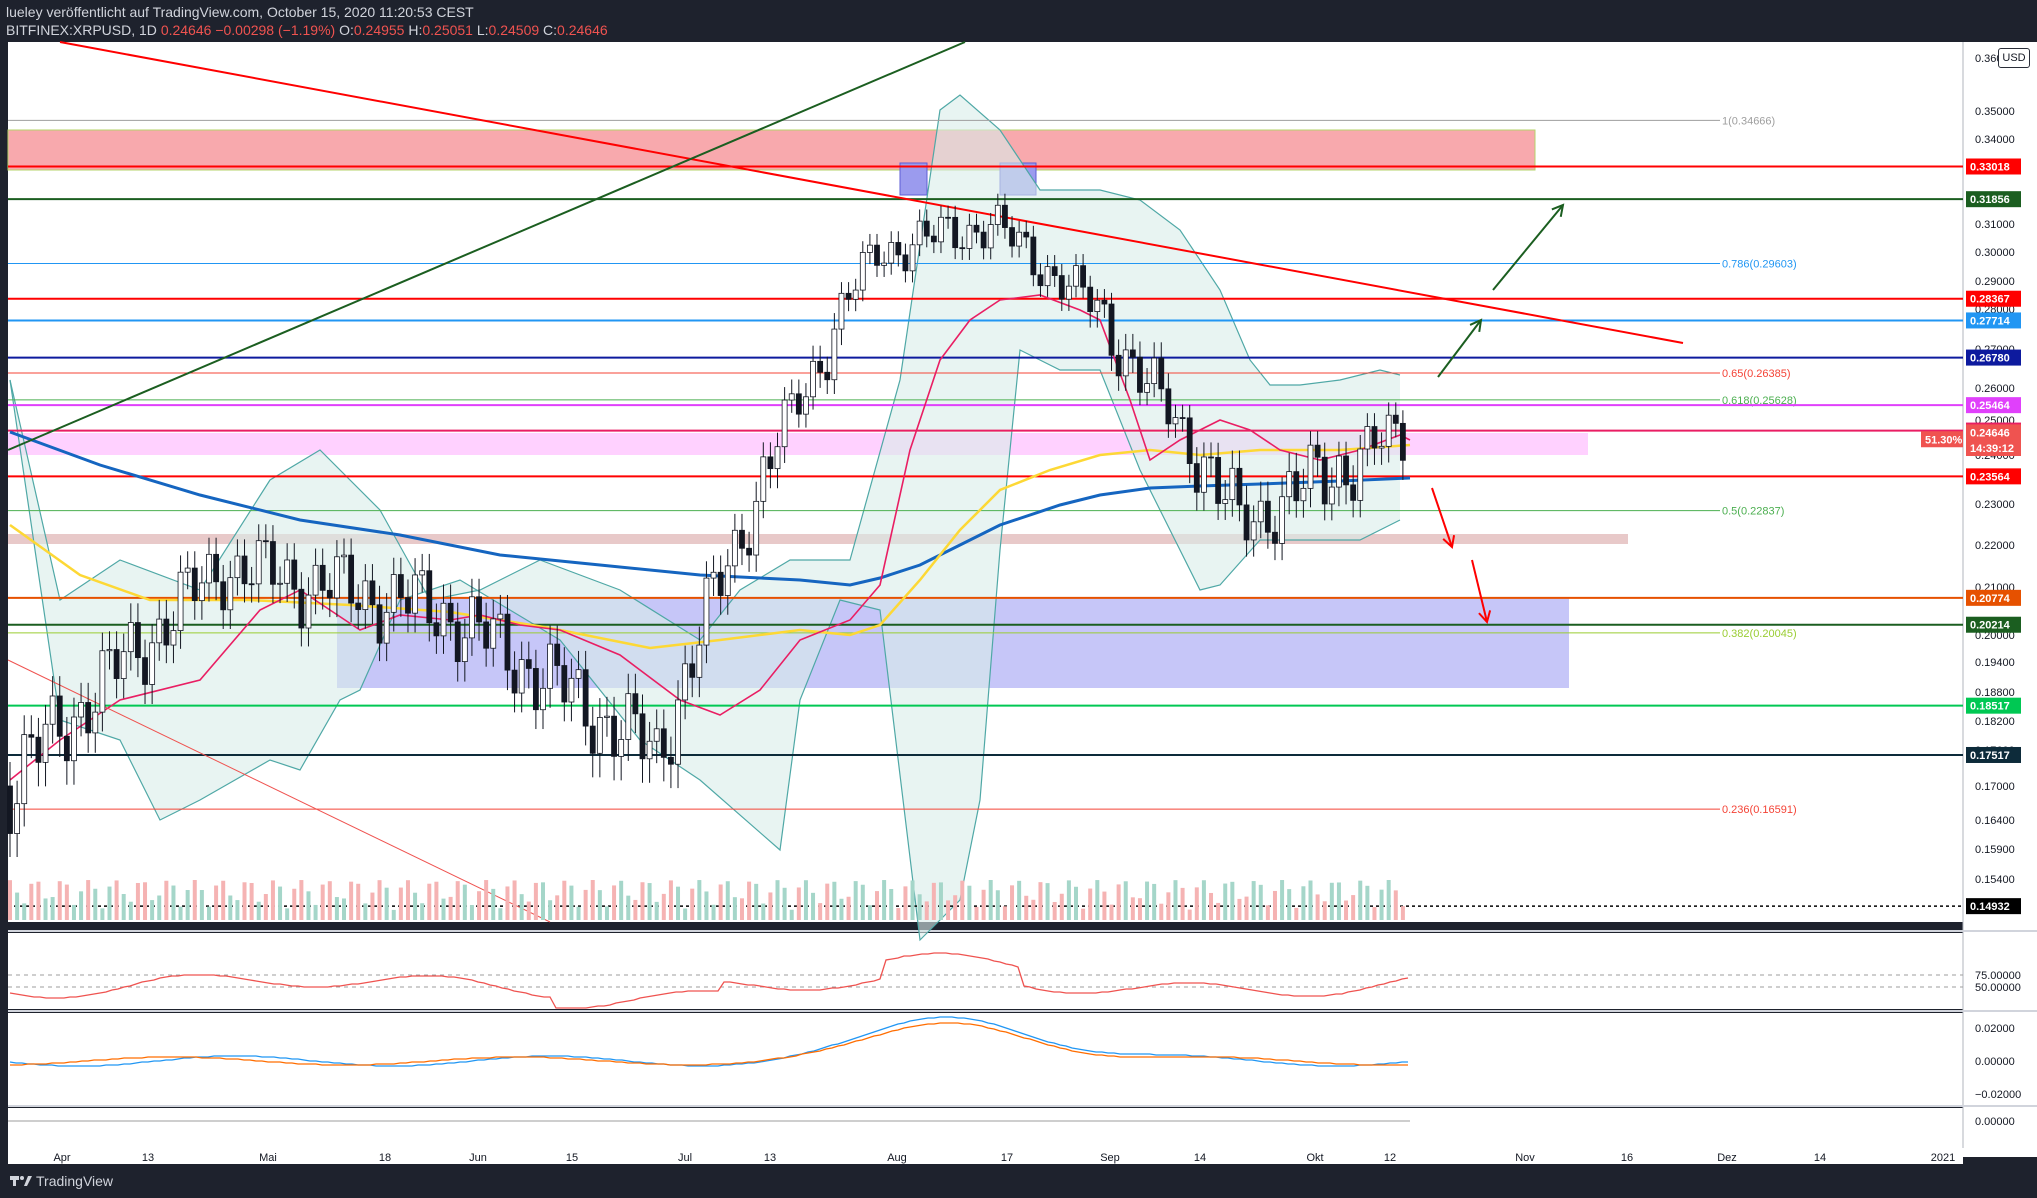 The width and height of the screenshot is (2037, 1198). Describe the element at coordinates (346, 30) in the screenshot. I see `open-label: O:` at that location.